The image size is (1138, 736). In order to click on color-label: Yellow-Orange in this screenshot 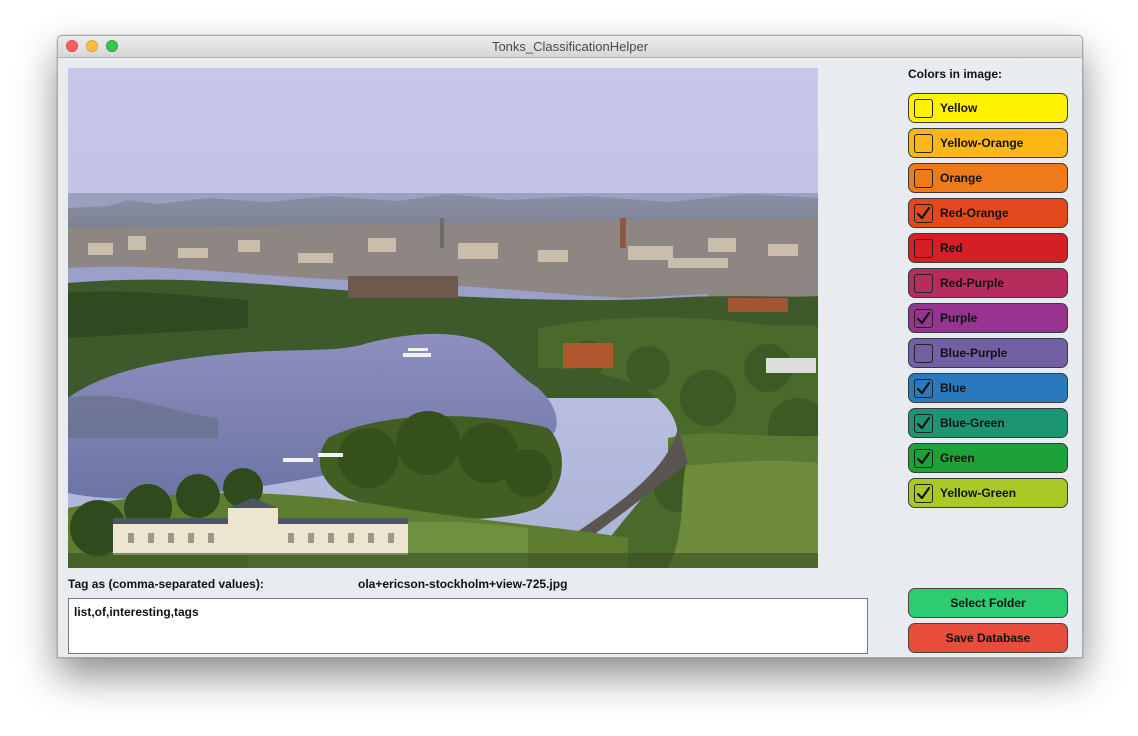, I will do `click(982, 143)`.